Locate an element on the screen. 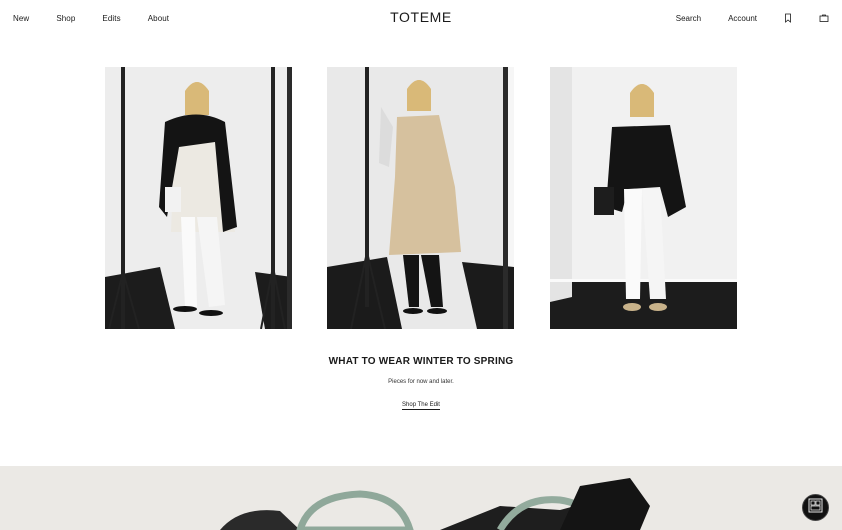  account-link: Account is located at coordinates (742, 18).